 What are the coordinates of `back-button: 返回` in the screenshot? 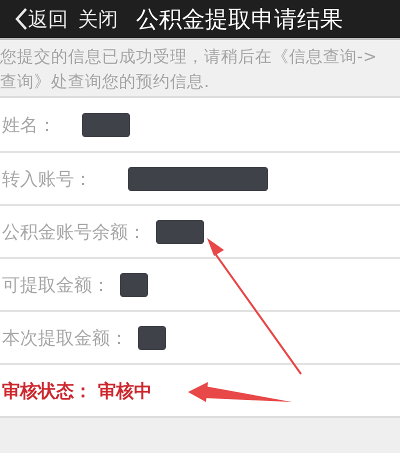 It's located at (41, 19).